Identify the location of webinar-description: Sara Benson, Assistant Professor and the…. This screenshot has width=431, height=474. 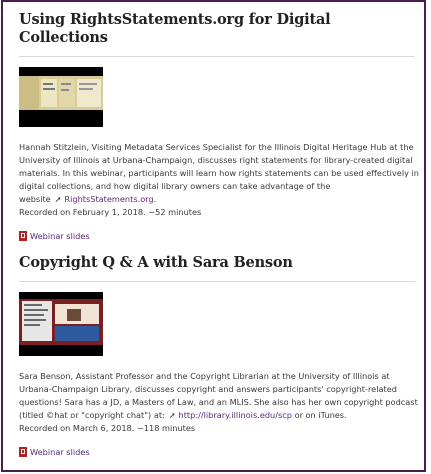
(219, 402).